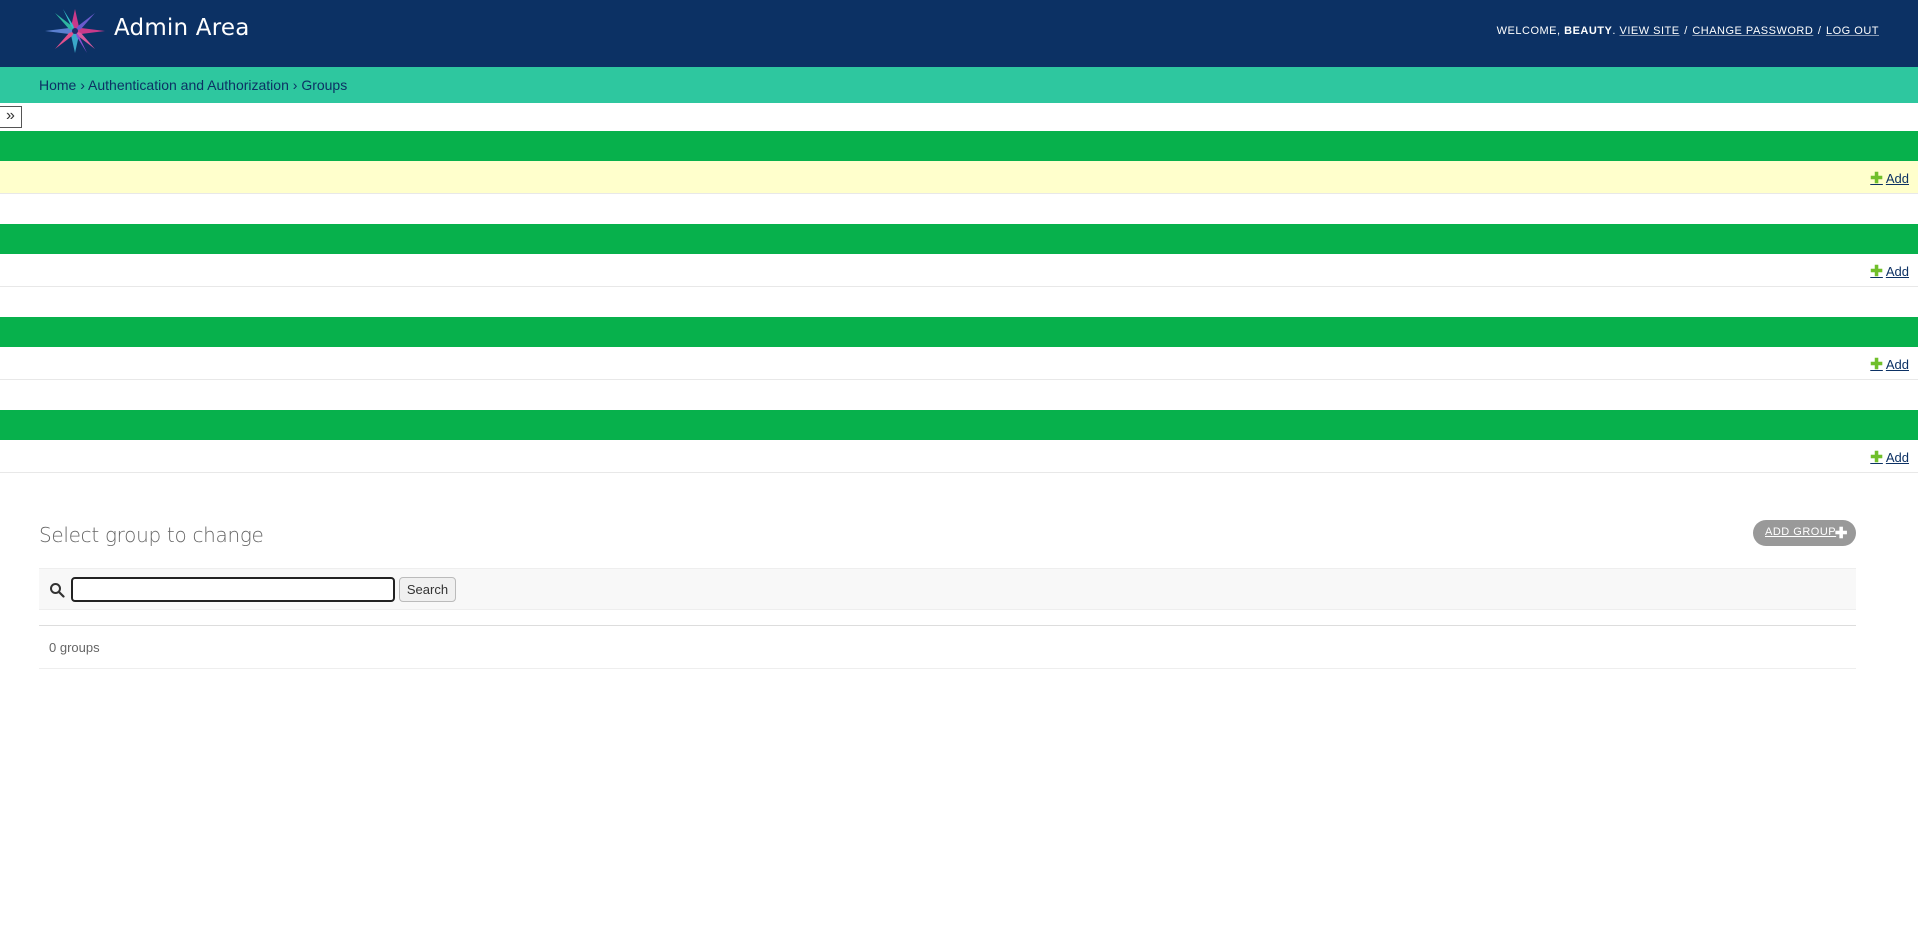 The image size is (1918, 937). Describe the element at coordinates (1852, 31) in the screenshot. I see `log-out-link: LOG OUT` at that location.